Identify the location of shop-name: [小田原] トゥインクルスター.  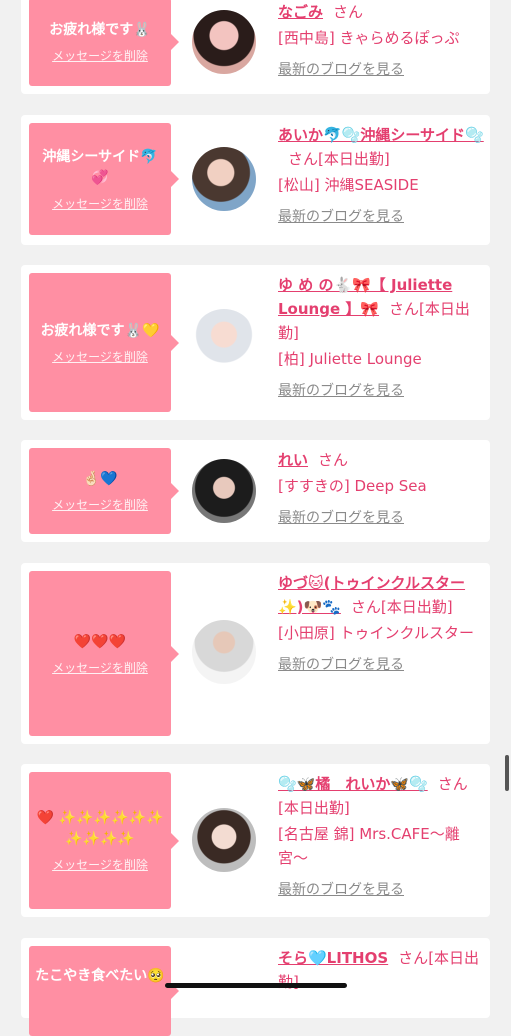
(376, 633).